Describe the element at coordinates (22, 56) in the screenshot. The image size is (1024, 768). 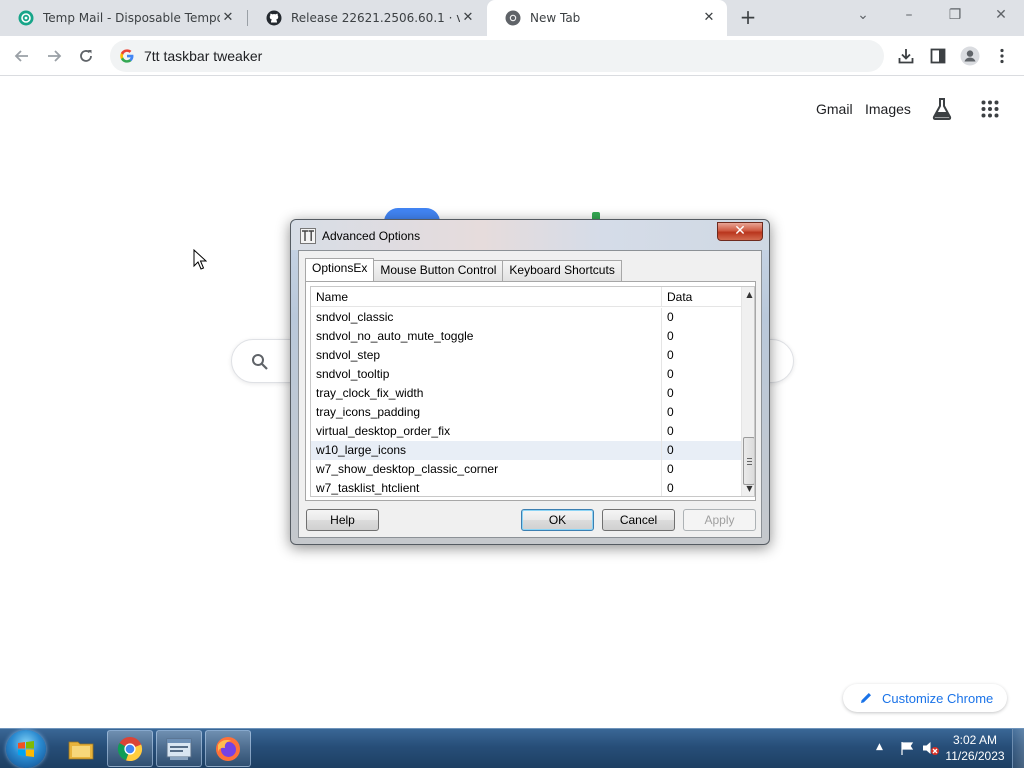
I see `back-button` at that location.